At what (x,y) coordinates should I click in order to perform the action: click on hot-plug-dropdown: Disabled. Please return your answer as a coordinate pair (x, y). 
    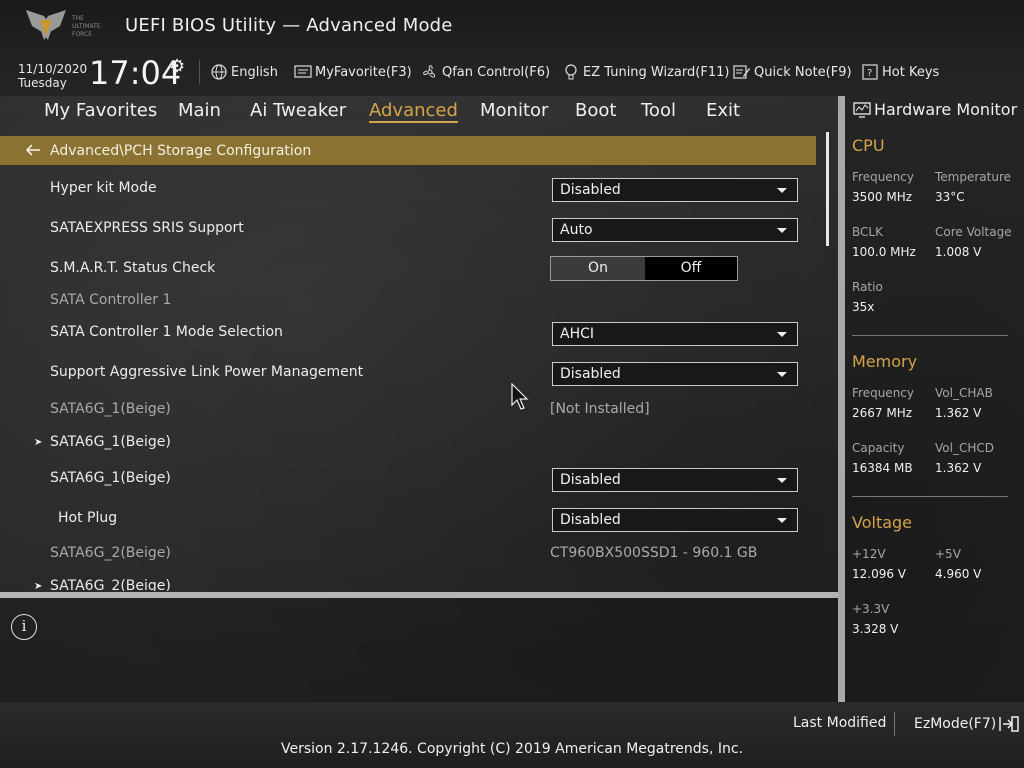
    Looking at the image, I should click on (675, 520).